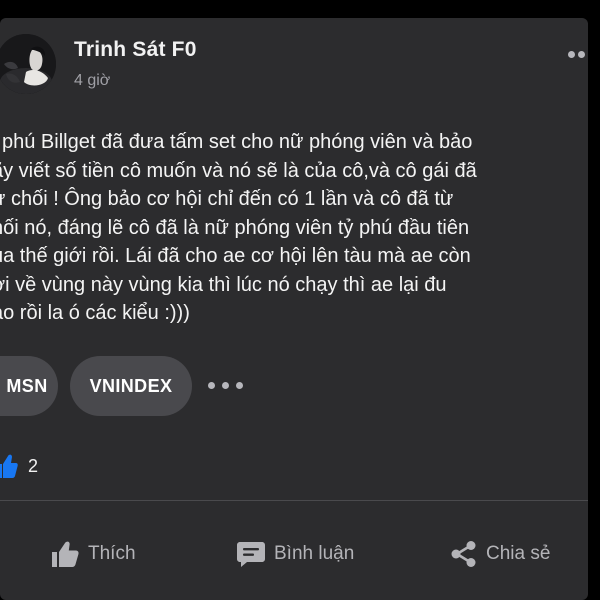 This screenshot has height=600, width=600. Describe the element at coordinates (463, 554) in the screenshot. I see `share-icon` at that location.